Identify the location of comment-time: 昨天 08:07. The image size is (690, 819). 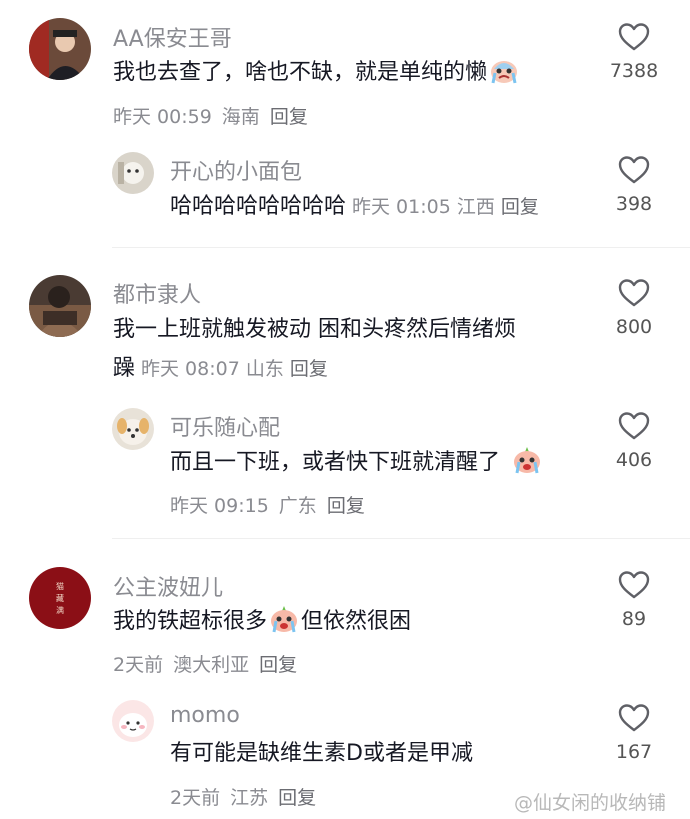
(190, 369).